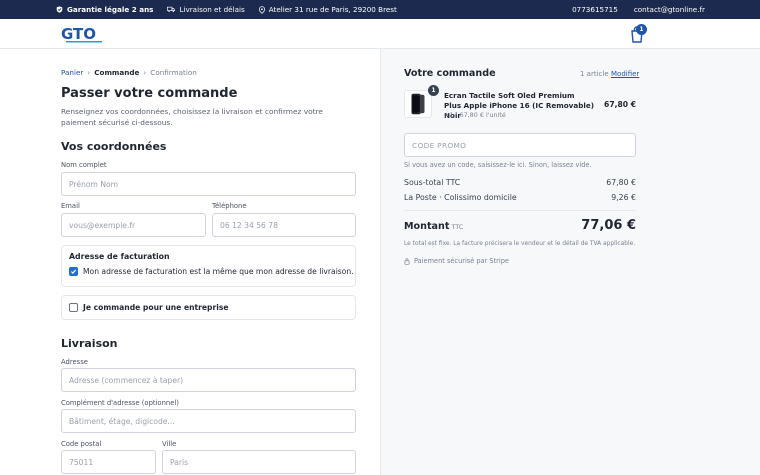 This screenshot has height=475, width=760. I want to click on product-qty-badge: 1, so click(433, 90).